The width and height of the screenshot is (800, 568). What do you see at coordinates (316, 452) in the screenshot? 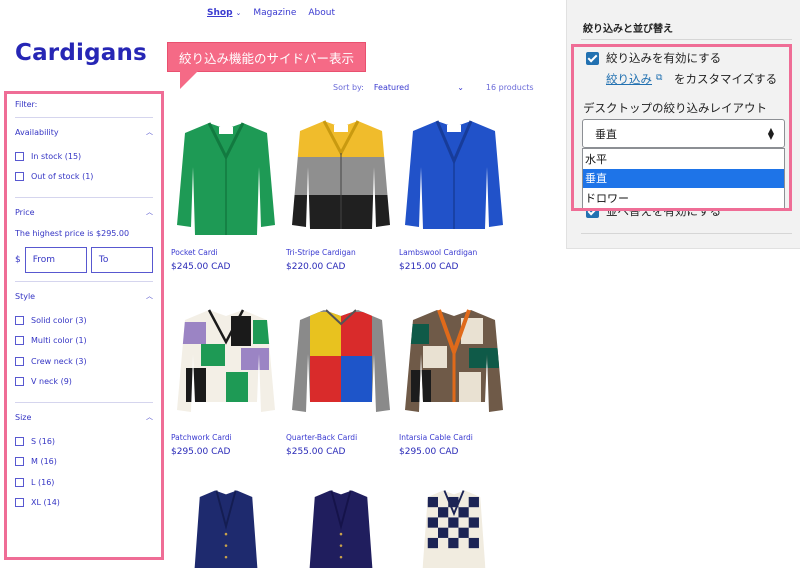
I see `product-price: $255.00 CAD` at bounding box center [316, 452].